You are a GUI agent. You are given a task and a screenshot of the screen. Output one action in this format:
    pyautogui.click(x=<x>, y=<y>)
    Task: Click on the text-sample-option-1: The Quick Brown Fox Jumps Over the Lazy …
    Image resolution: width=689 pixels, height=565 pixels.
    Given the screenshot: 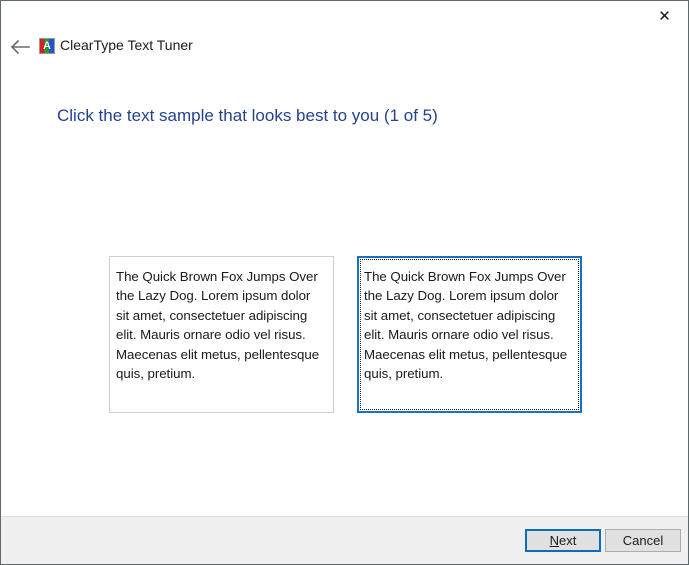 What is the action you would take?
    pyautogui.click(x=221, y=334)
    